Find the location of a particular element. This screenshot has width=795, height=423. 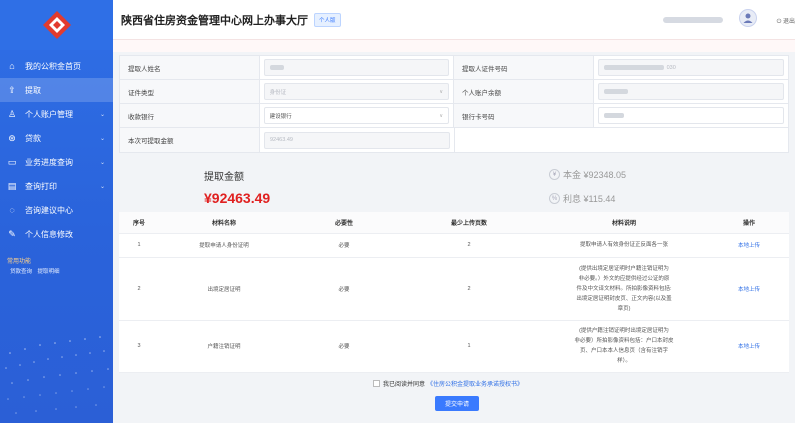

desc-line: 非必要）所拍影像资料包括：户口本封皮 is located at coordinates (624, 341).